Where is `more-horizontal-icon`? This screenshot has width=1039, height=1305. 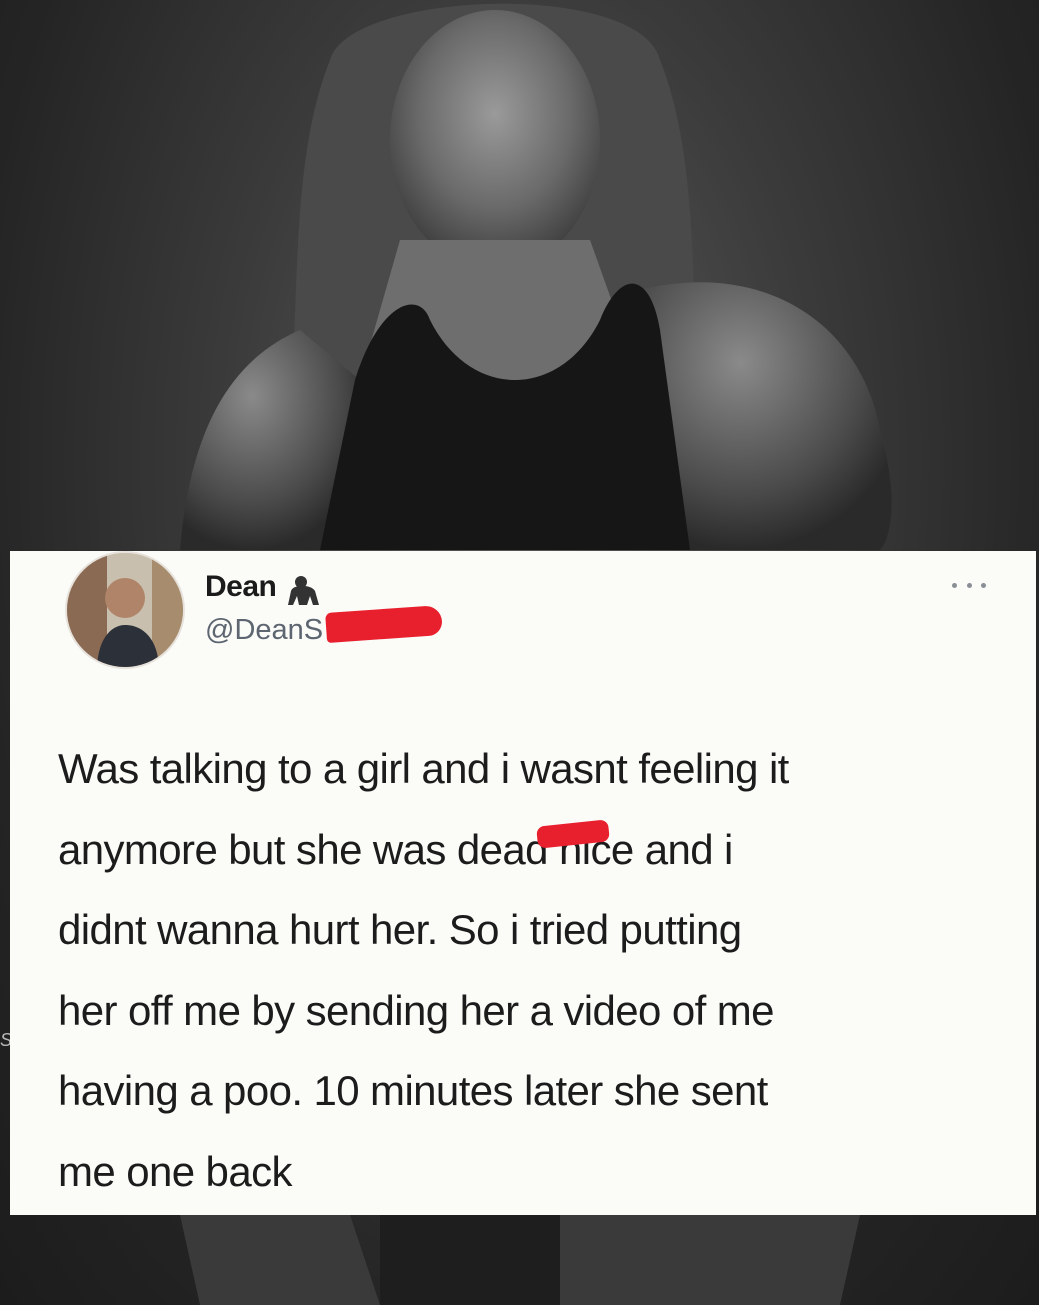 more-horizontal-icon is located at coordinates (969, 585).